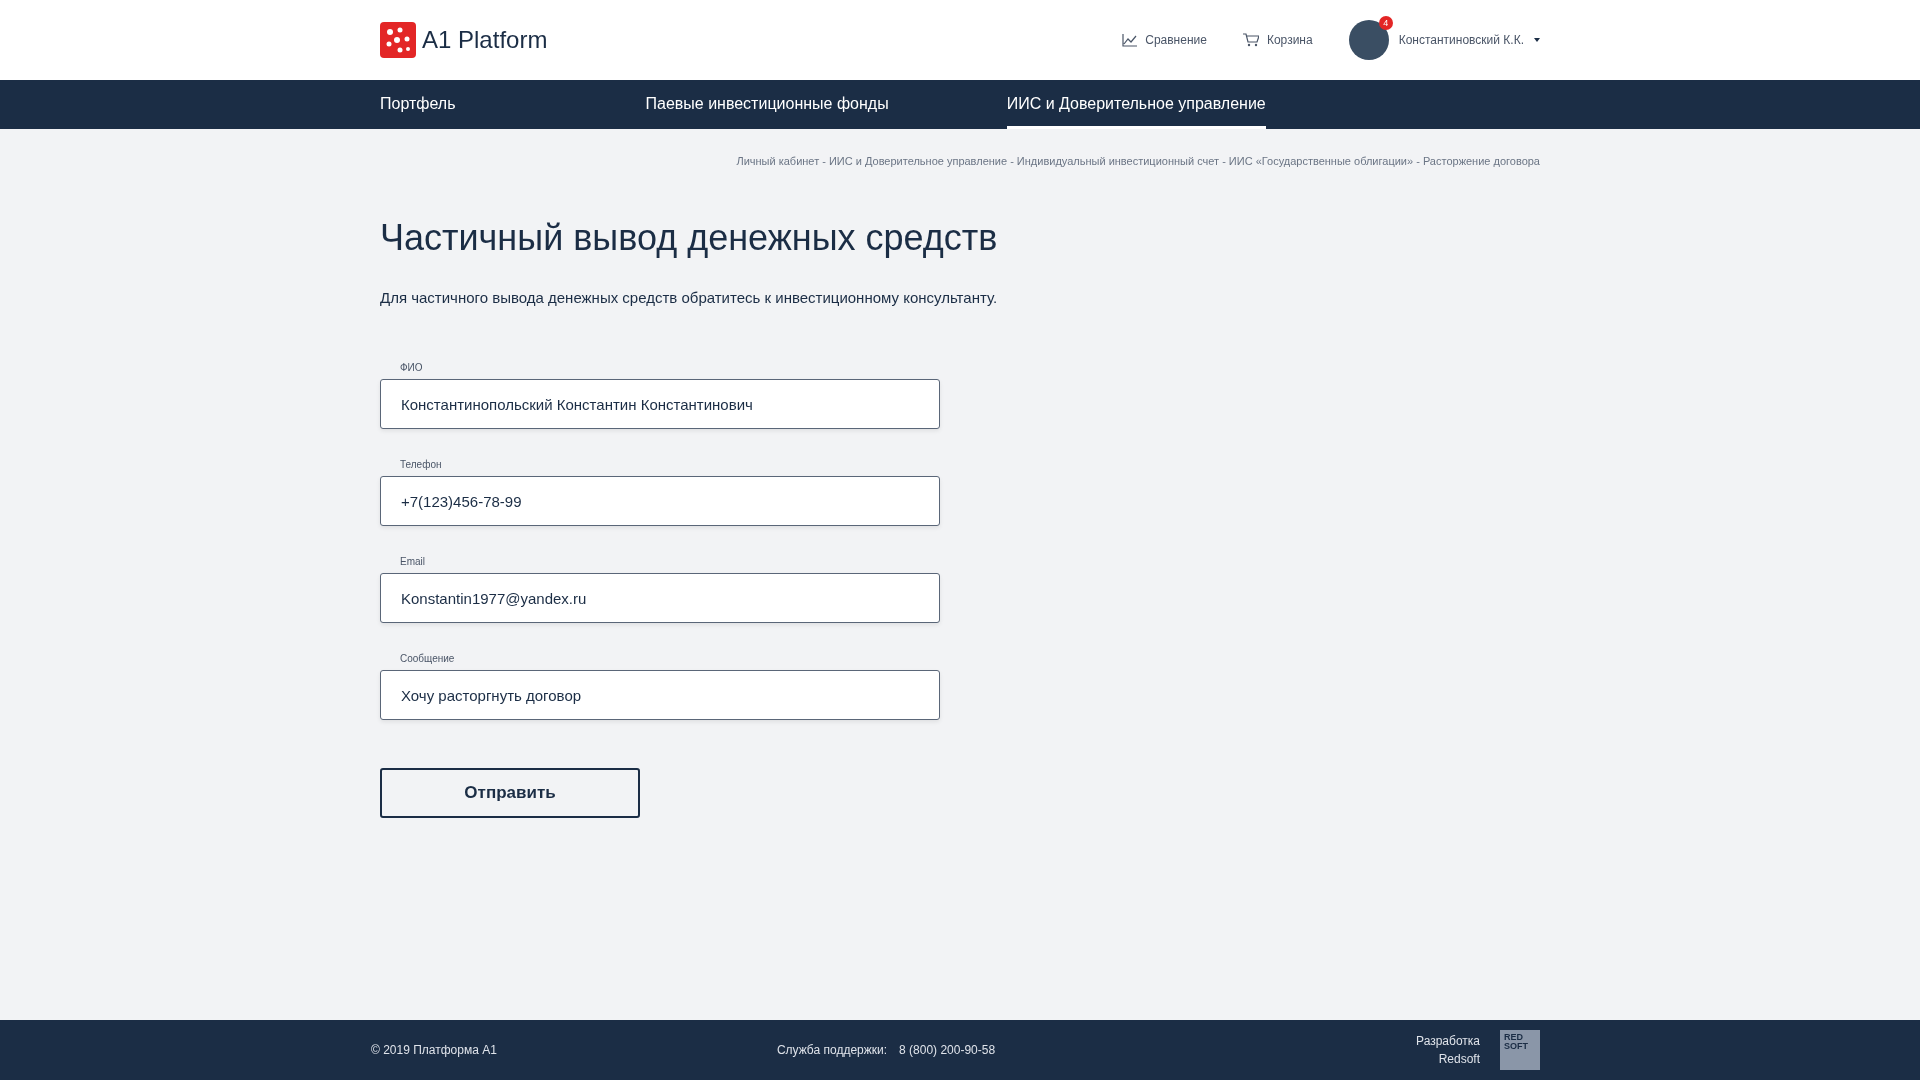 This screenshot has width=1920, height=1080. What do you see at coordinates (689, 238) in the screenshot?
I see `page-title: Частичный вывод денежных средств` at bounding box center [689, 238].